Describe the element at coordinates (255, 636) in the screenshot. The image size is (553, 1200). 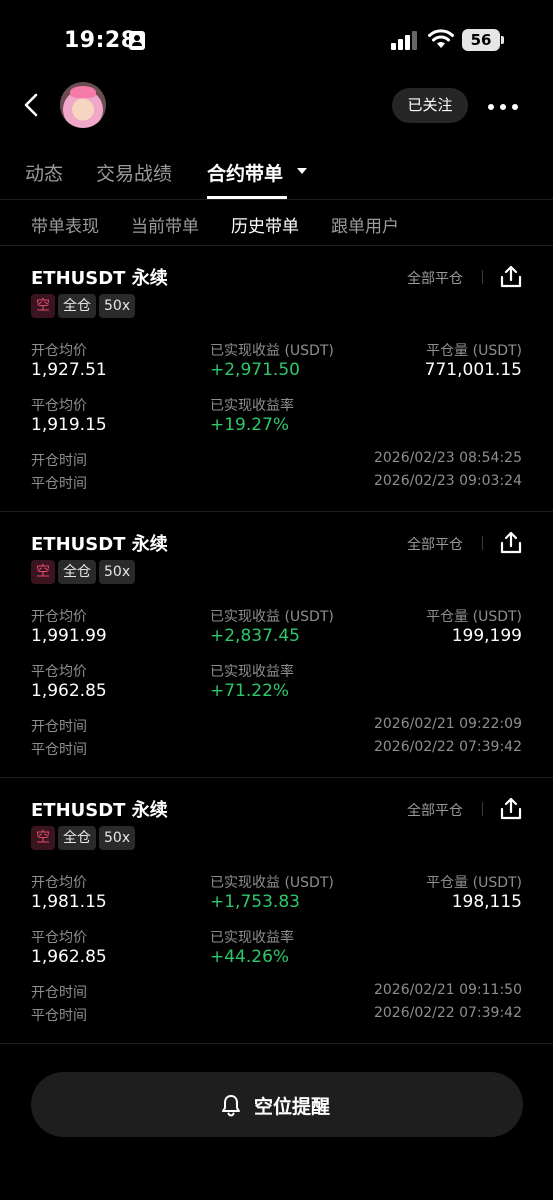
I see `pnl-value: +2,837.45` at that location.